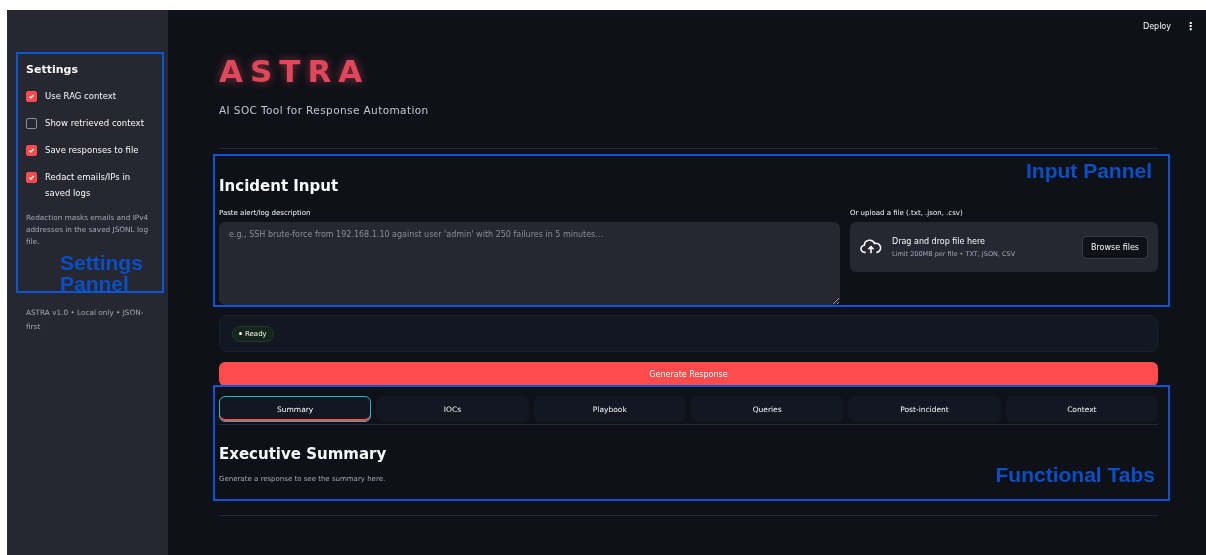  I want to click on browse-files-button: Browse files, so click(1114, 247).